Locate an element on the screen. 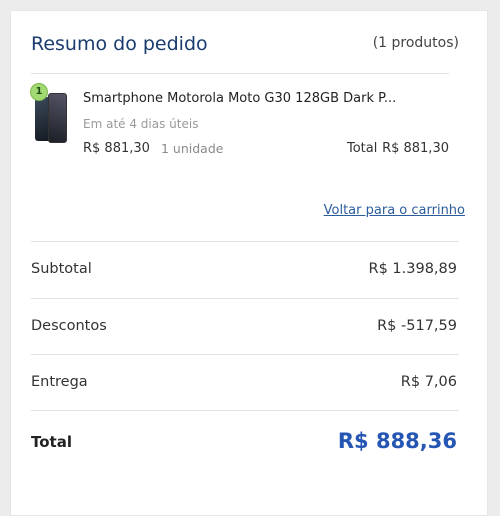  product-thumbnail: 1 is located at coordinates (49, 113).